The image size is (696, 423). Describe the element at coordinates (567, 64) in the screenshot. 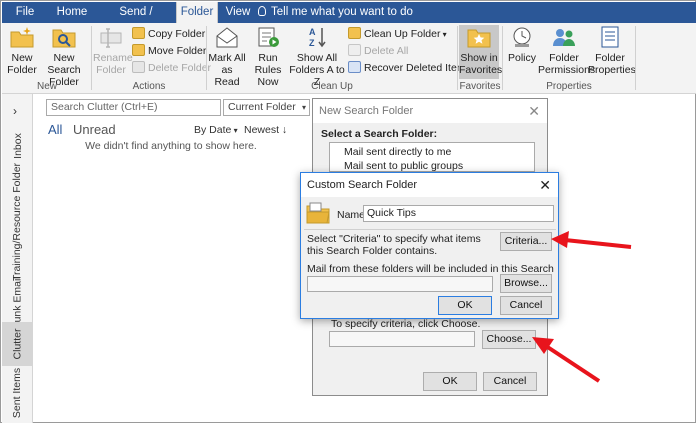

I see `folder-permissions-label: Folder Permissions` at that location.